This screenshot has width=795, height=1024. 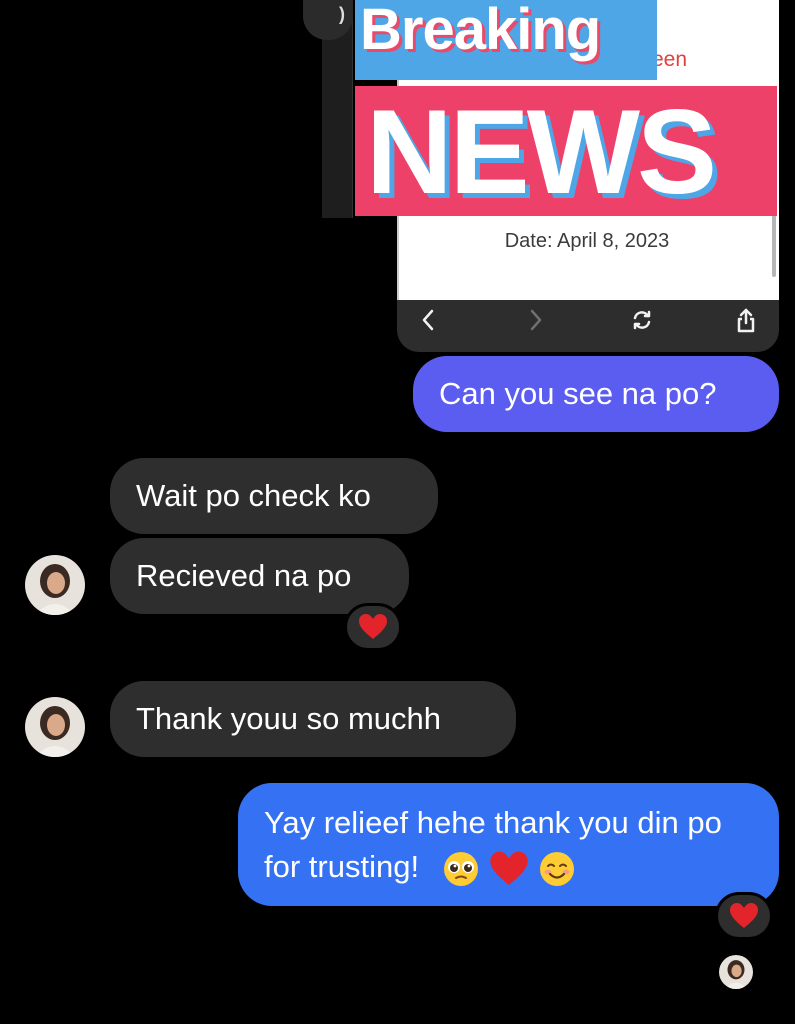 I want to click on screenshot-browser-toolbar, so click(x=588, y=326).